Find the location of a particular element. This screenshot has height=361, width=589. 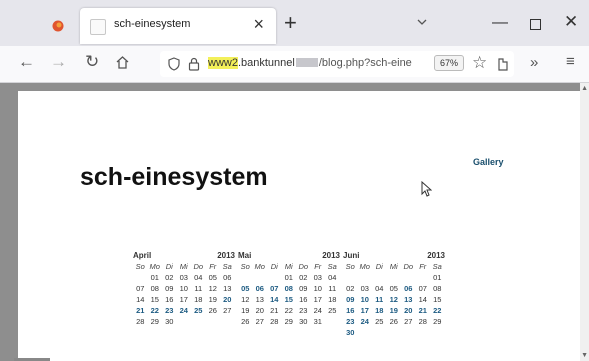

calendar-day: 24 is located at coordinates (317, 310).